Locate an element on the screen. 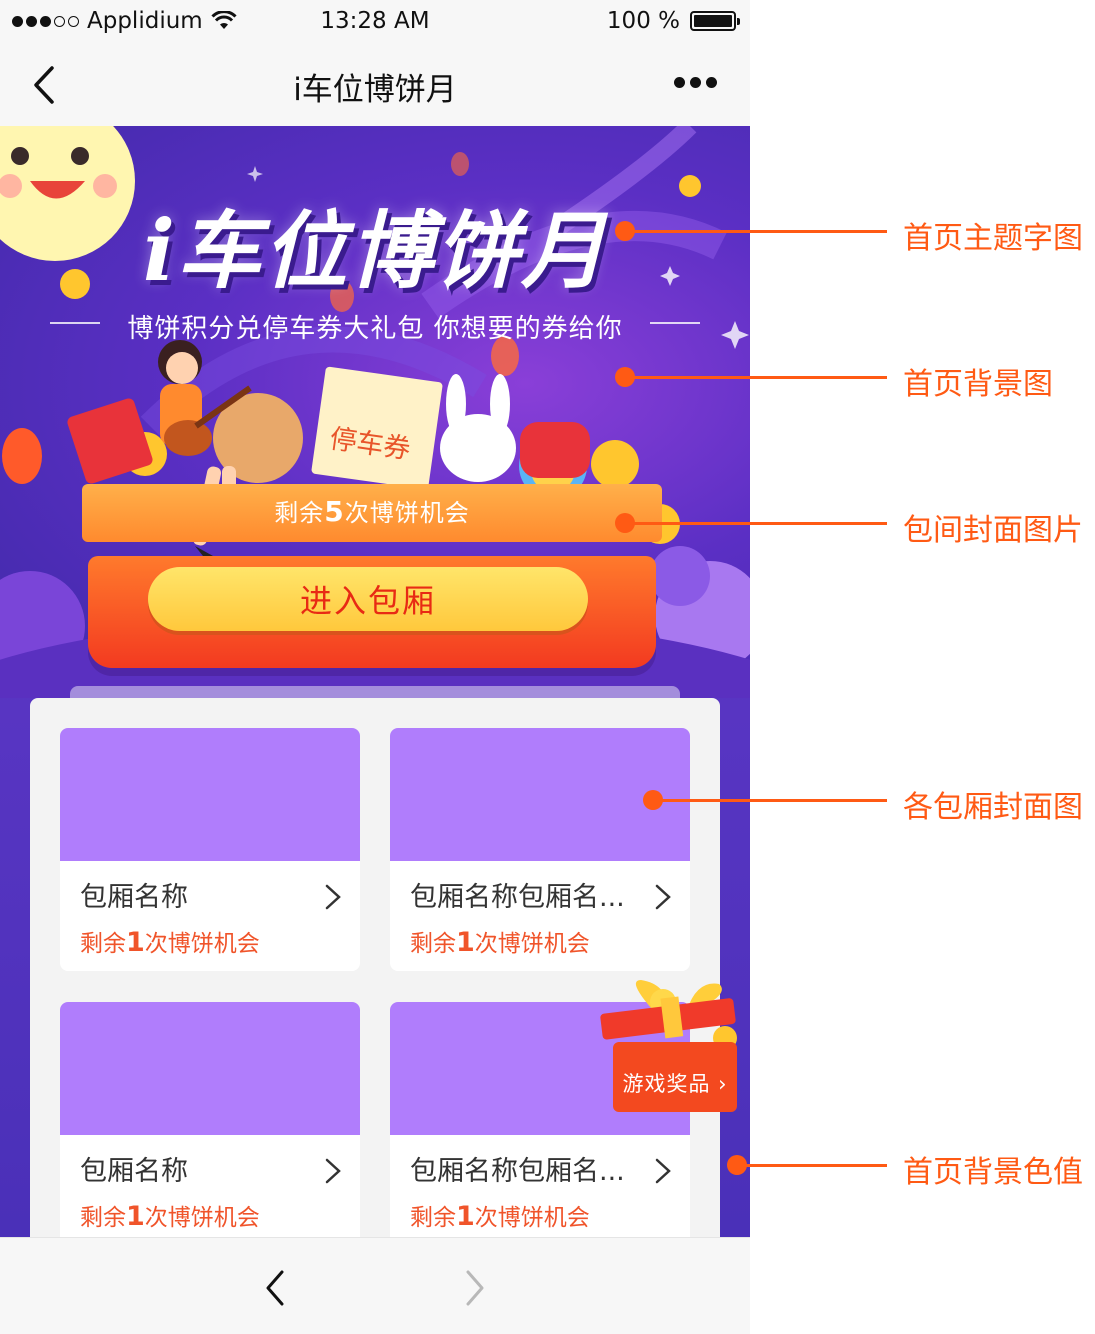 The height and width of the screenshot is (1334, 1095). remaining-count: 5 is located at coordinates (334, 511).